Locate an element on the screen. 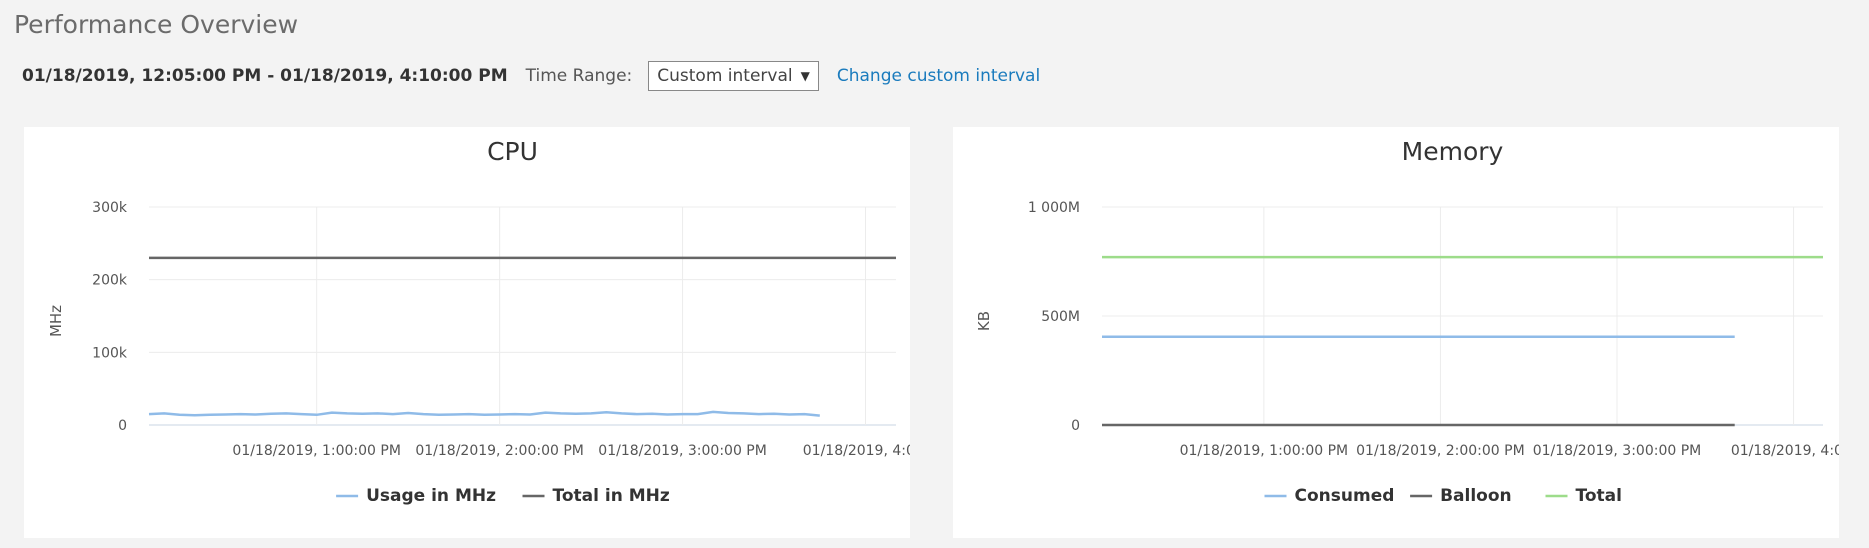  legend-label: Total is located at coordinates (1599, 496).